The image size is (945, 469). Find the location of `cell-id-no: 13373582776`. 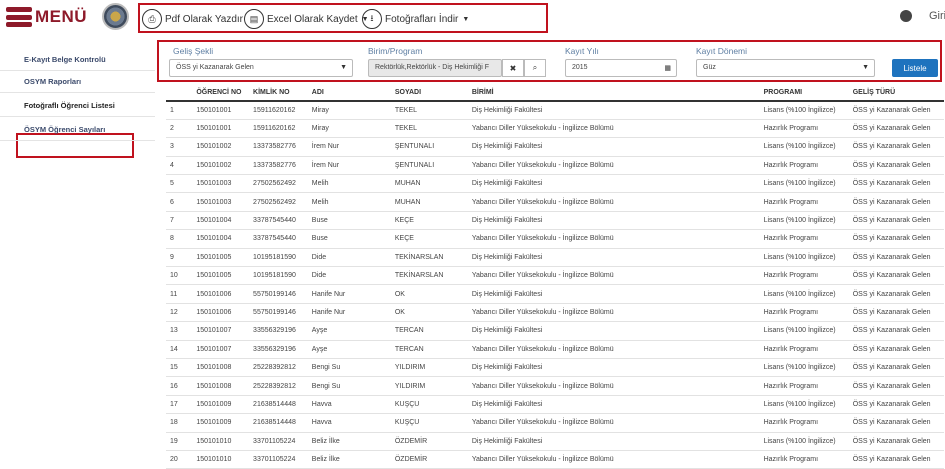

cell-id-no: 13373582776 is located at coordinates (278, 166).